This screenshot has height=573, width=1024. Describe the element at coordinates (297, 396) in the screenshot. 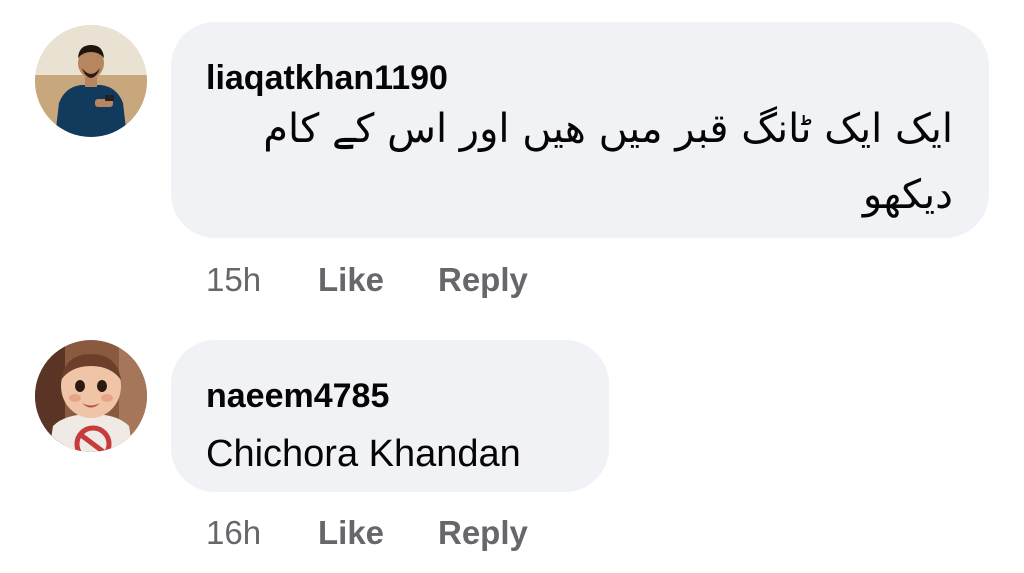

I see `comment-author: naeem4785` at that location.